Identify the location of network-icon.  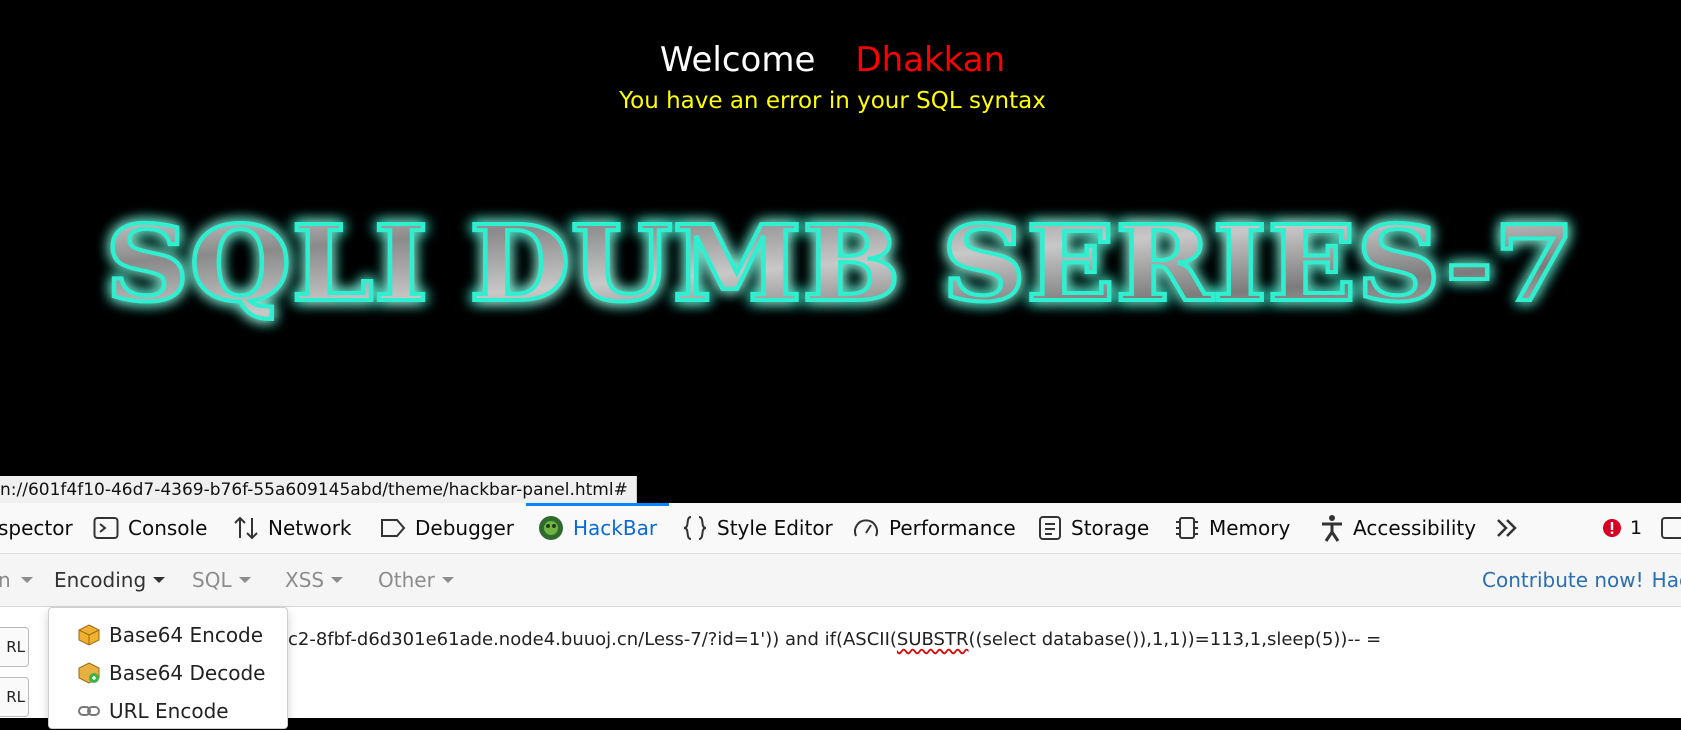
(246, 528).